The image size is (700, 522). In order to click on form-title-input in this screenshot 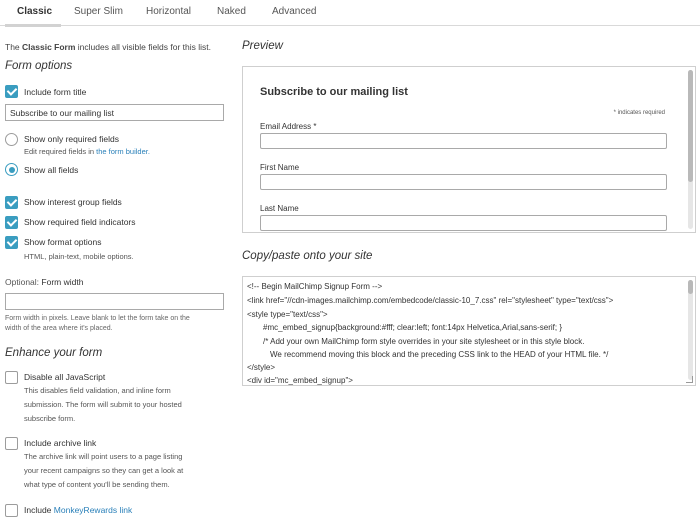, I will do `click(114, 112)`.